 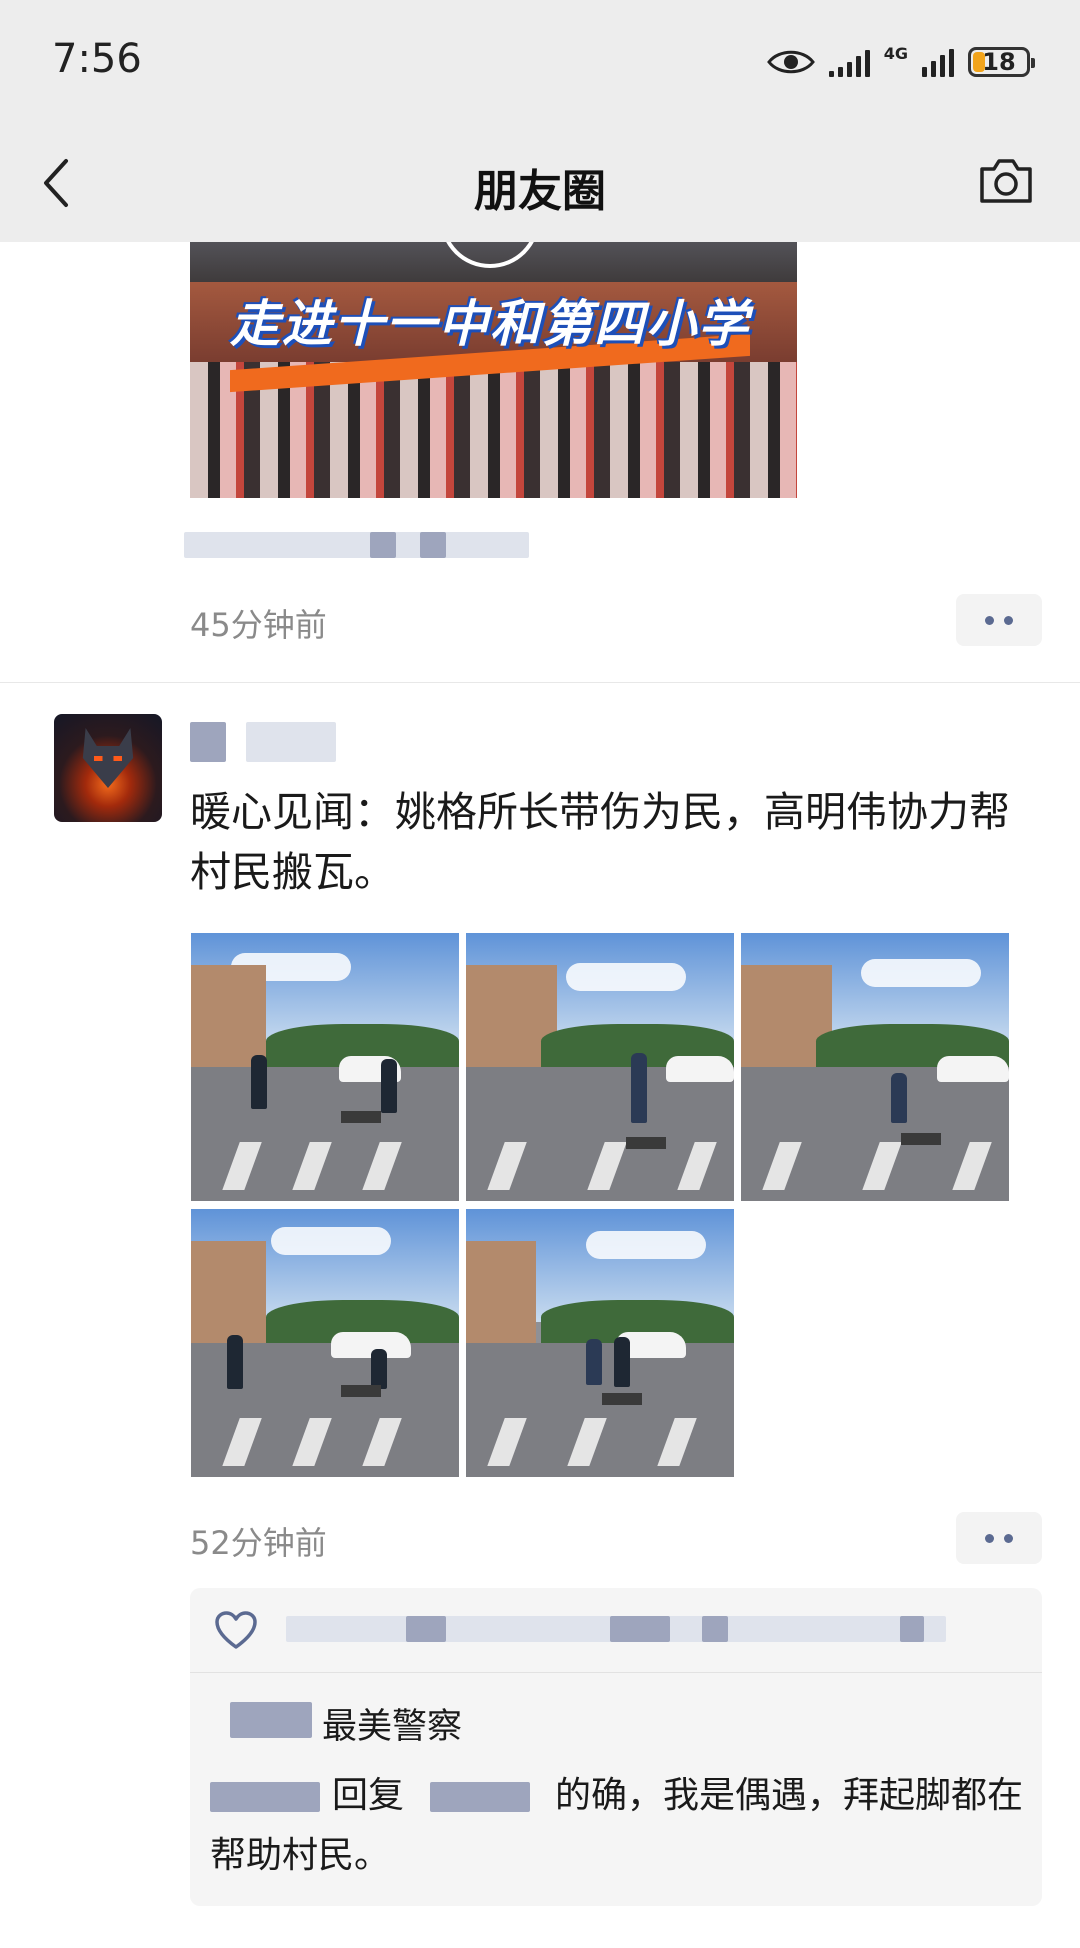 I want to click on status-icons: 4G 18, so click(x=900, y=62).